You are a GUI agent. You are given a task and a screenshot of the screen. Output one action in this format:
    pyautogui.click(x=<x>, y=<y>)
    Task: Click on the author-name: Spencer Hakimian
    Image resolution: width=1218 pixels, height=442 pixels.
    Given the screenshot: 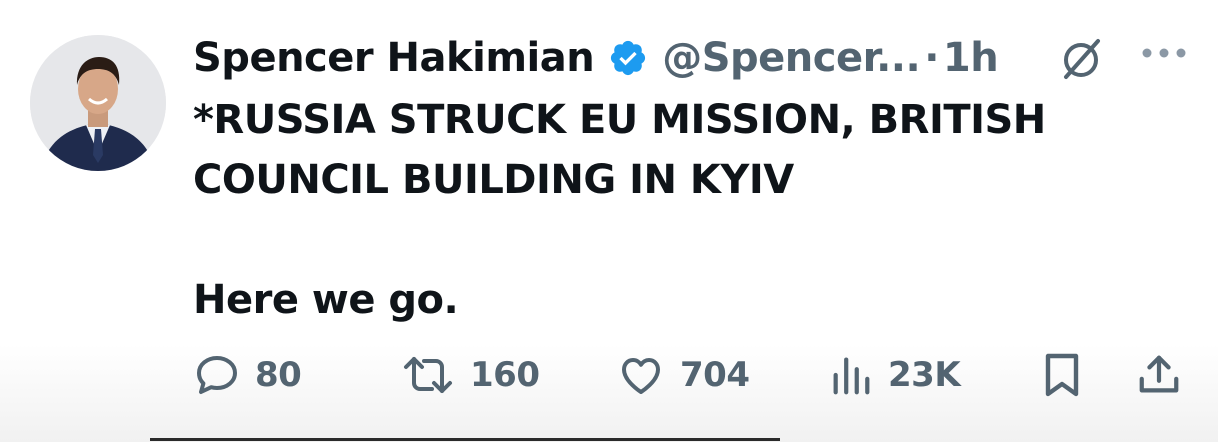 What is the action you would take?
    pyautogui.click(x=394, y=58)
    